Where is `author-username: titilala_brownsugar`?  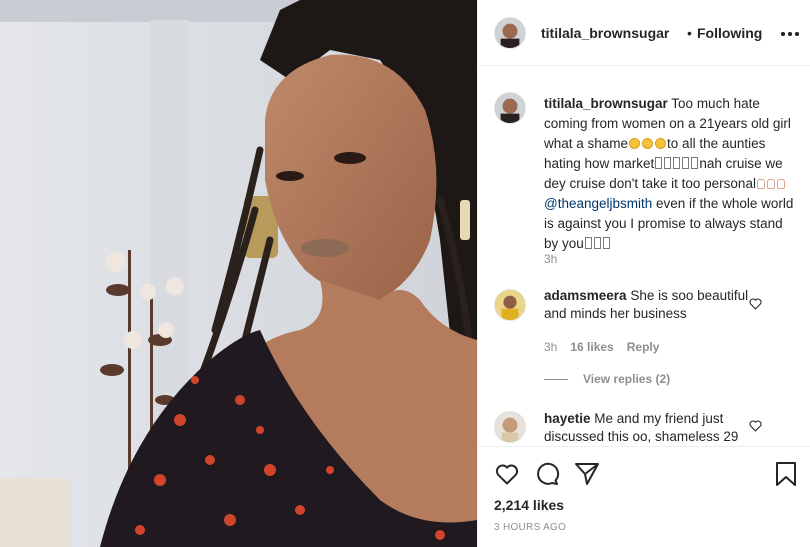 author-username: titilala_brownsugar is located at coordinates (605, 33).